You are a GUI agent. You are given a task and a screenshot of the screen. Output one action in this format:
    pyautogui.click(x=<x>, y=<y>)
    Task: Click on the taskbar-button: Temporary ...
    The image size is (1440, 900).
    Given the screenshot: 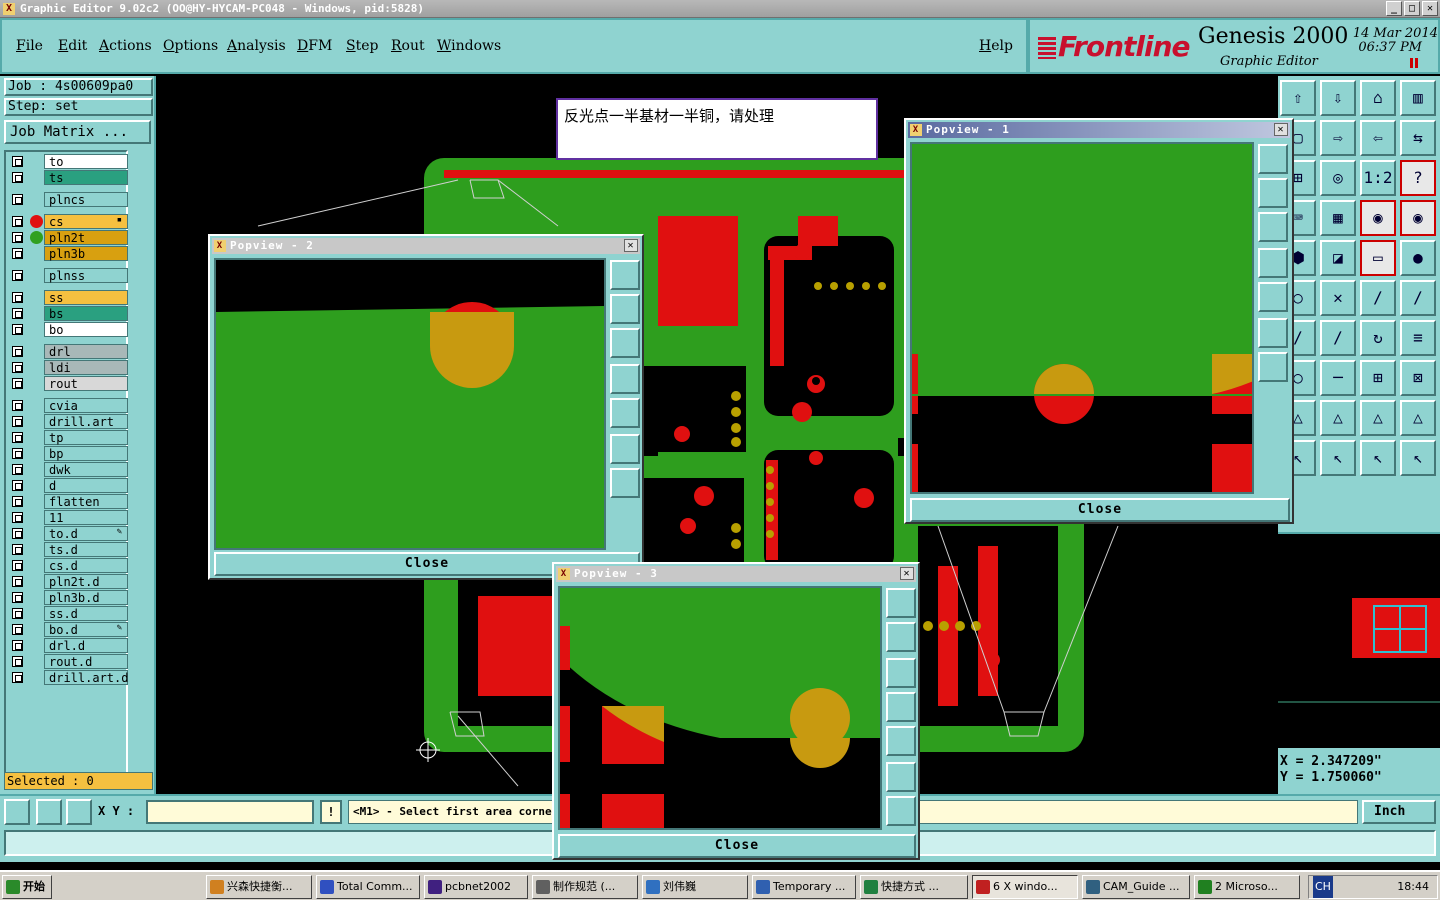 What is the action you would take?
    pyautogui.click(x=804, y=887)
    